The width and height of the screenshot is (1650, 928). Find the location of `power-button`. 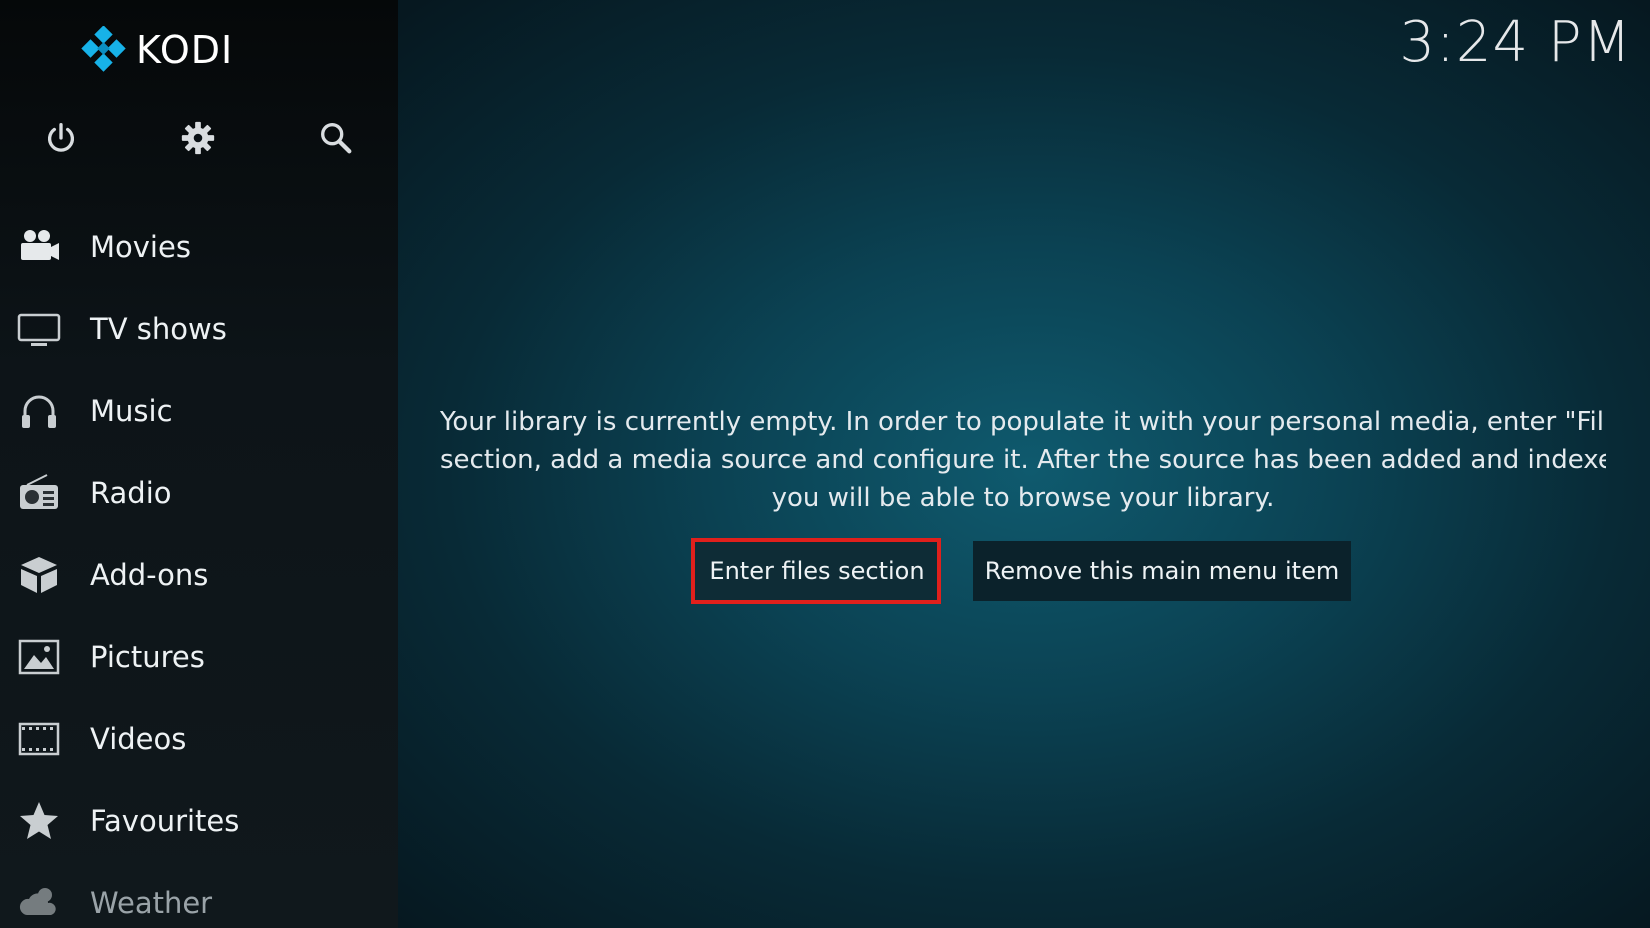

power-button is located at coordinates (61, 138).